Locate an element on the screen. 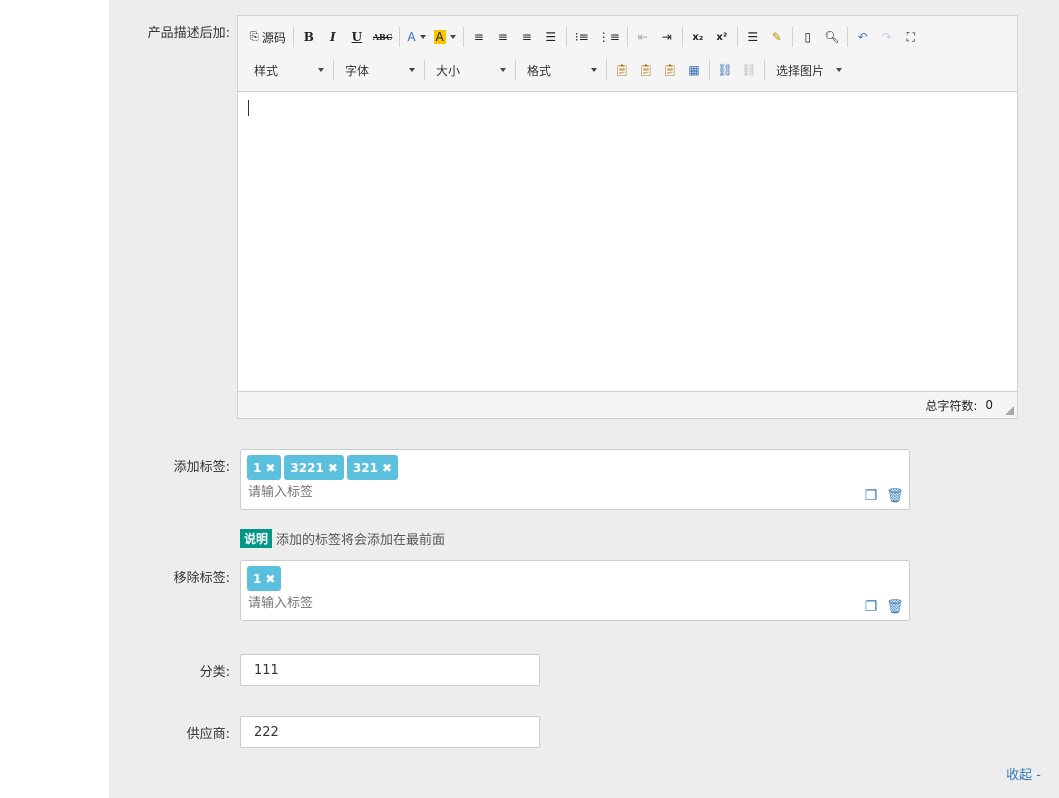  remove-tags-input is located at coordinates (398, 603).